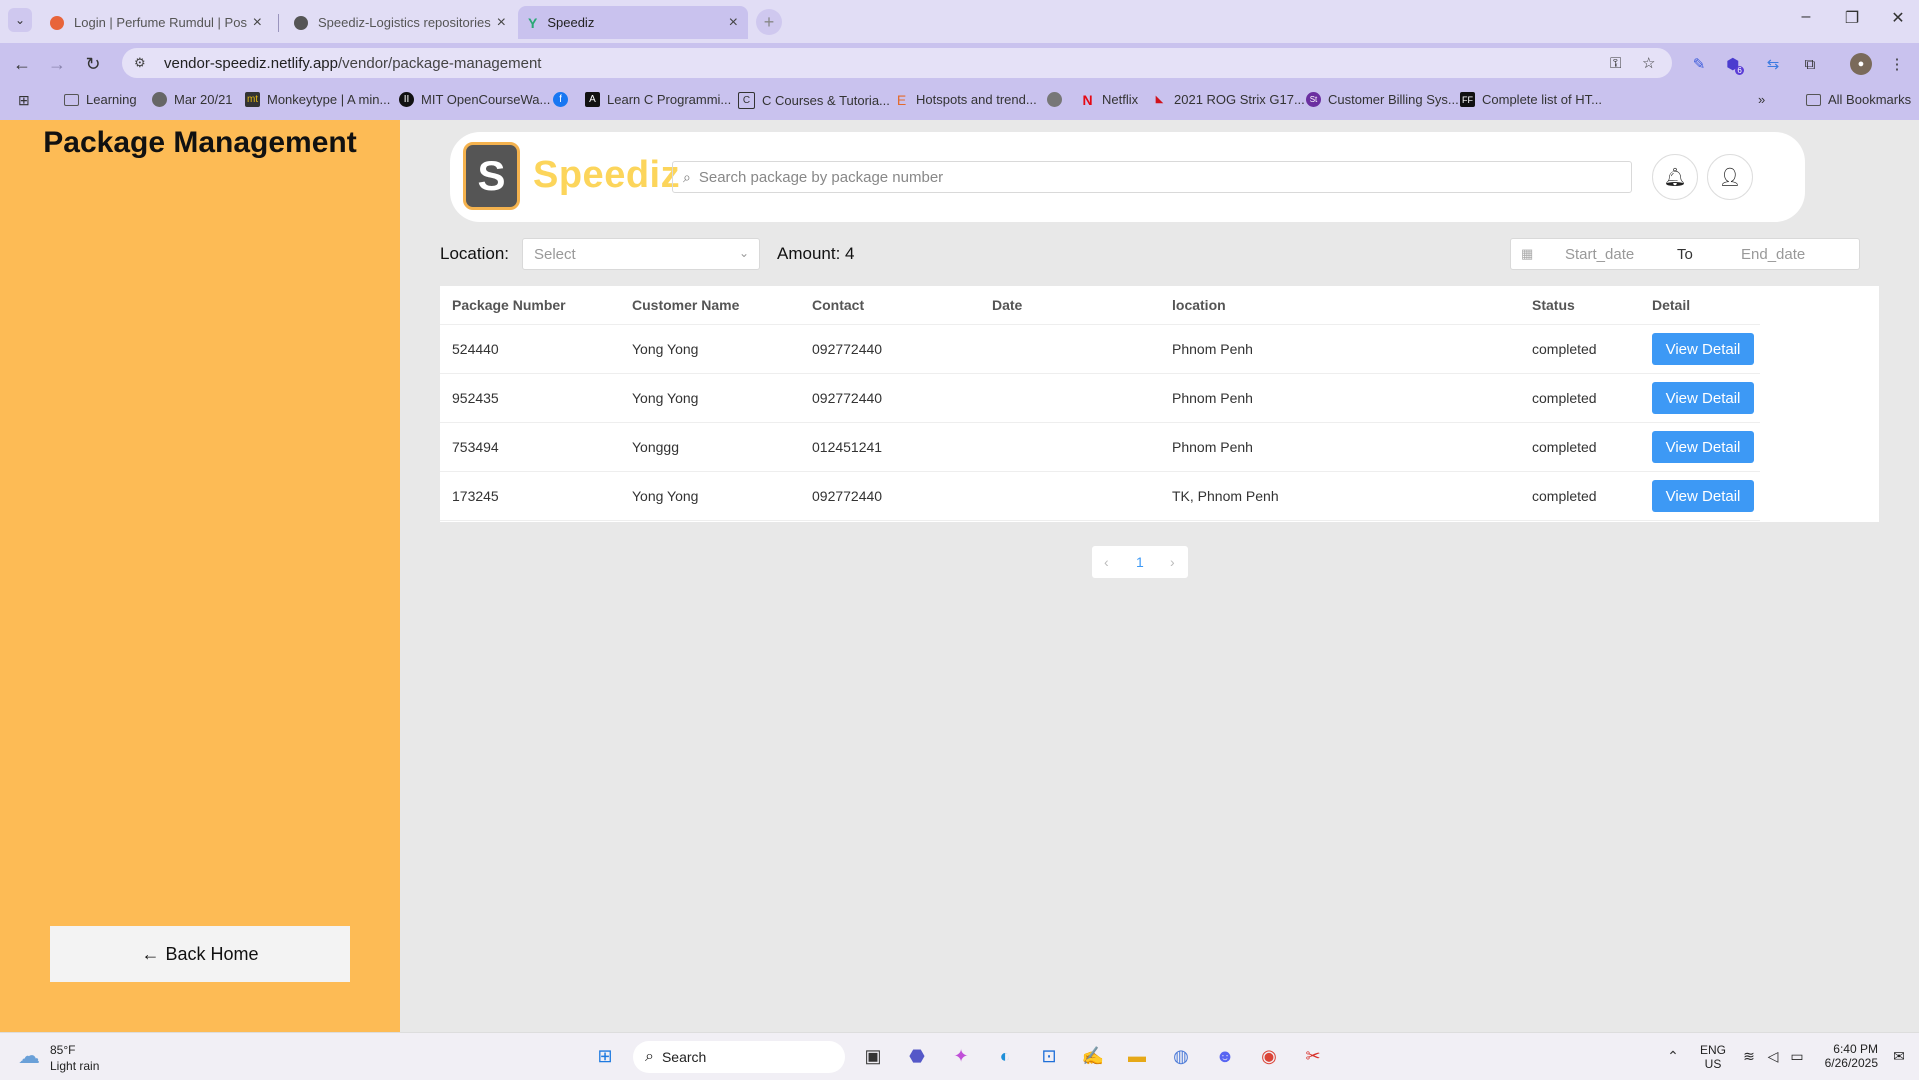  What do you see at coordinates (961, 1056) in the screenshot?
I see `copilot-icon: ✦` at bounding box center [961, 1056].